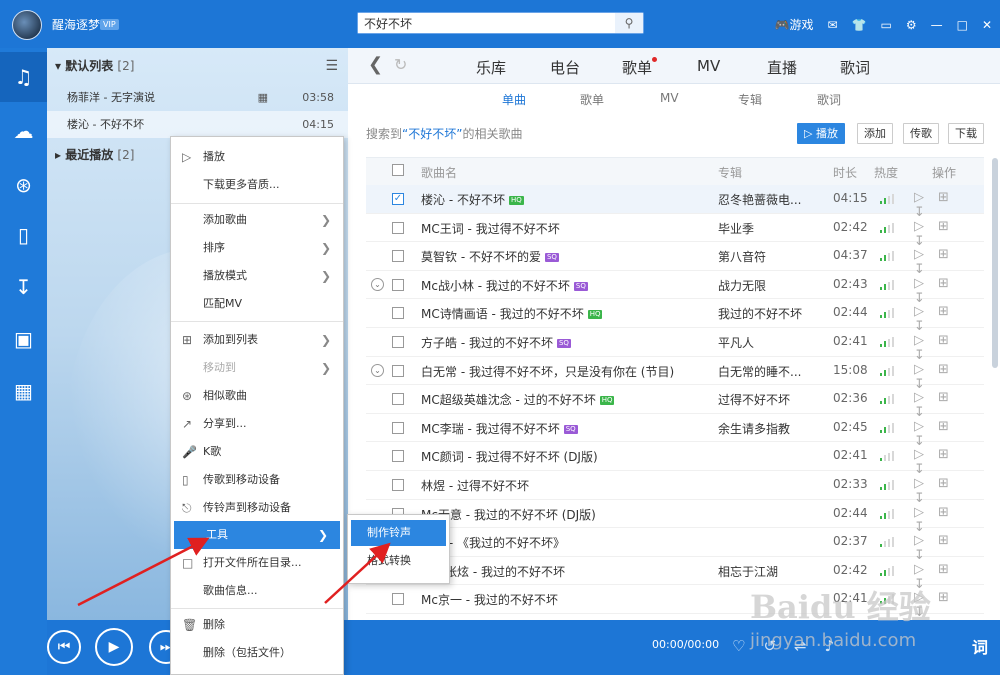  Describe the element at coordinates (875, 133) in the screenshot. I see `add-button: 添加` at that location.